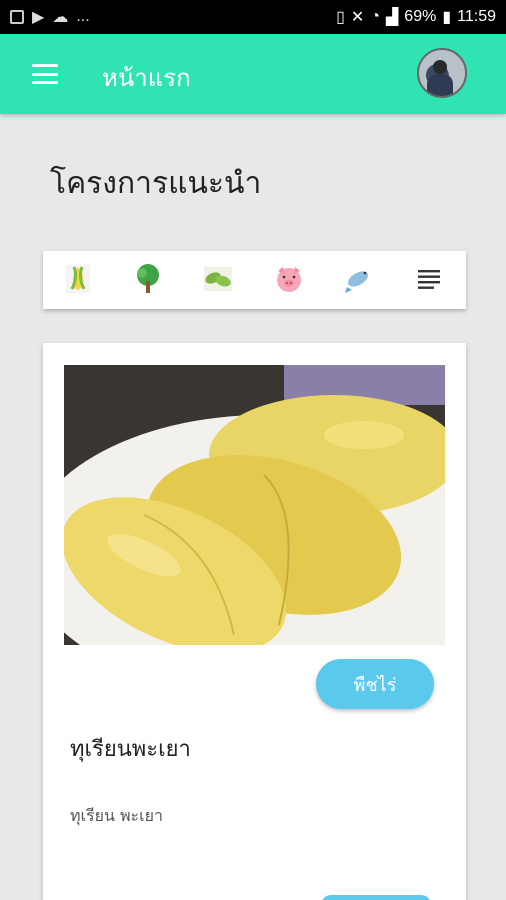 The width and height of the screenshot is (506, 900). I want to click on herb-leaves-icon, so click(218, 279).